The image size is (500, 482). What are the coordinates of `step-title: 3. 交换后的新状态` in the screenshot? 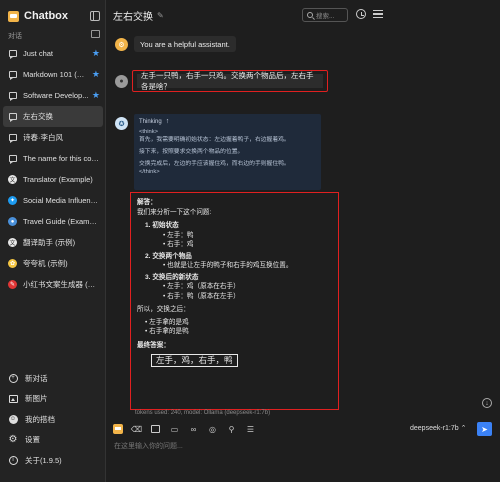 It's located at (172, 277).